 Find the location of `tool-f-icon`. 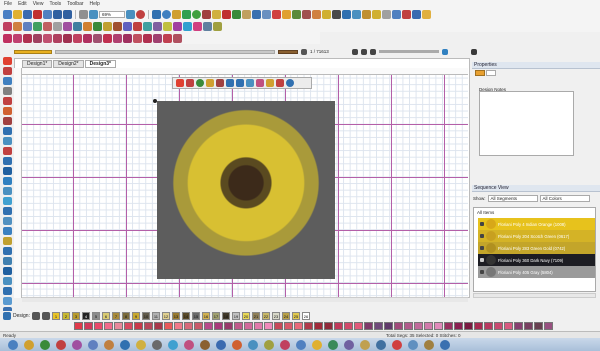

tool-f-icon is located at coordinates (256, 14).